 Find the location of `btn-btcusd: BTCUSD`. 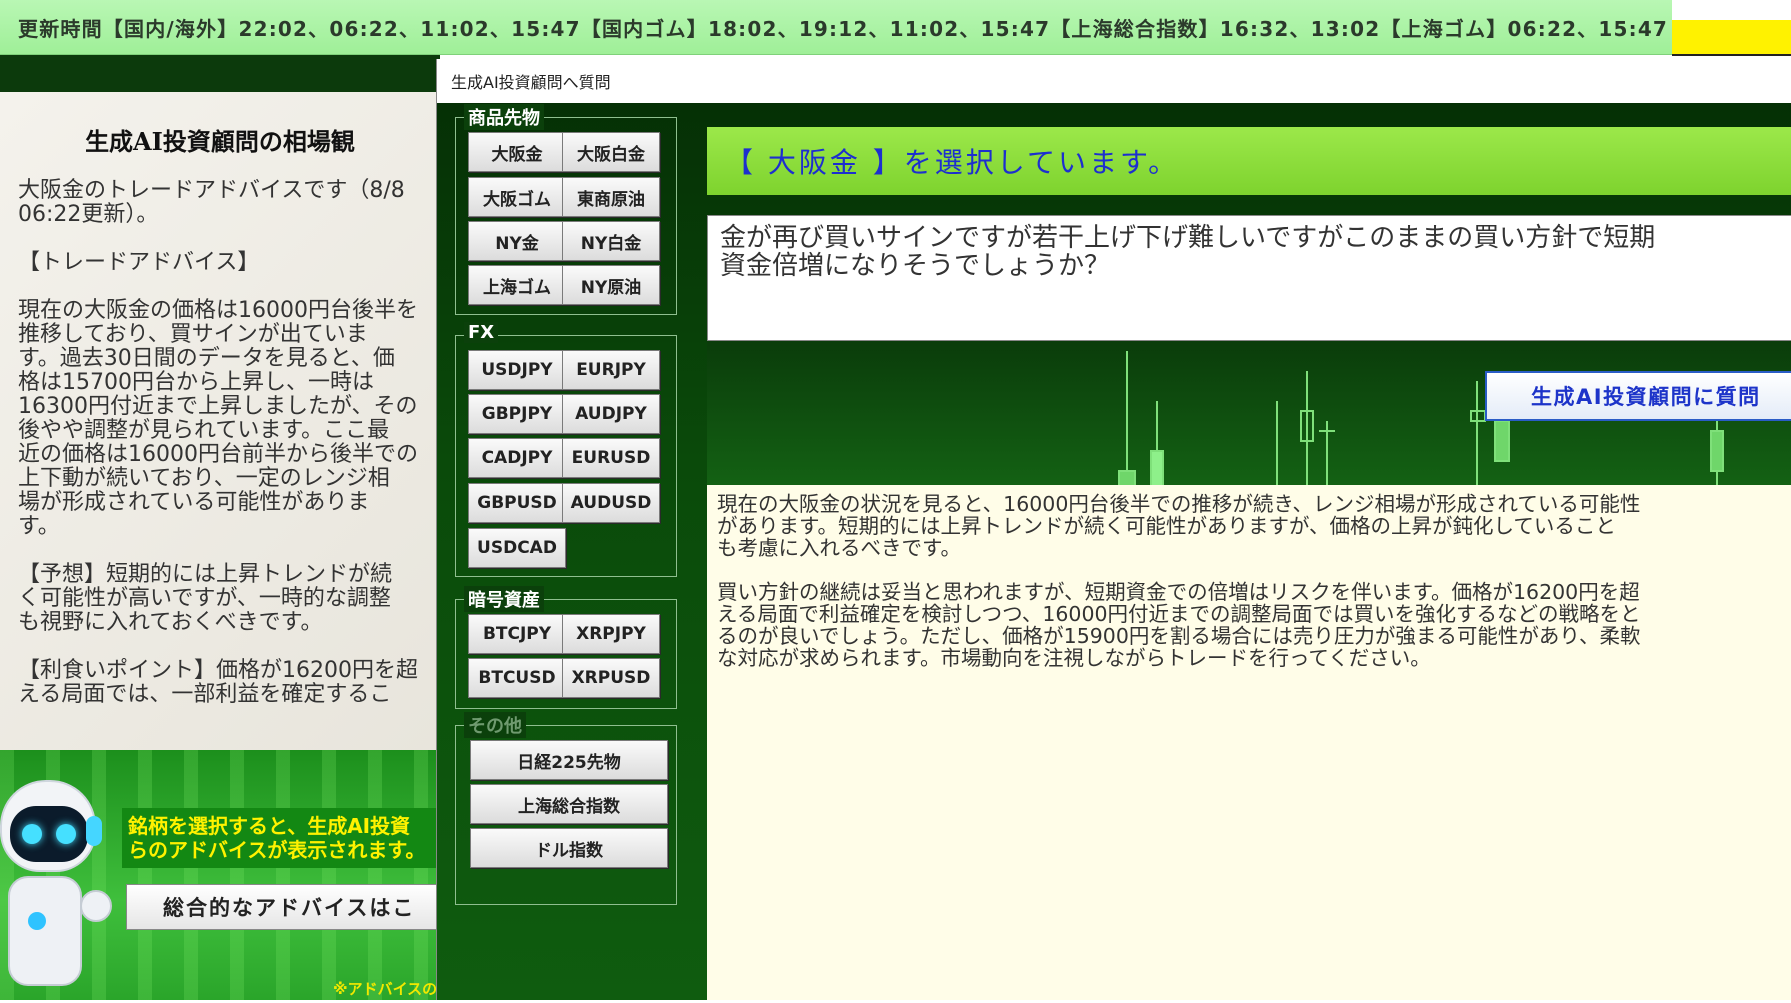

btn-btcusd: BTCUSD is located at coordinates (517, 678).